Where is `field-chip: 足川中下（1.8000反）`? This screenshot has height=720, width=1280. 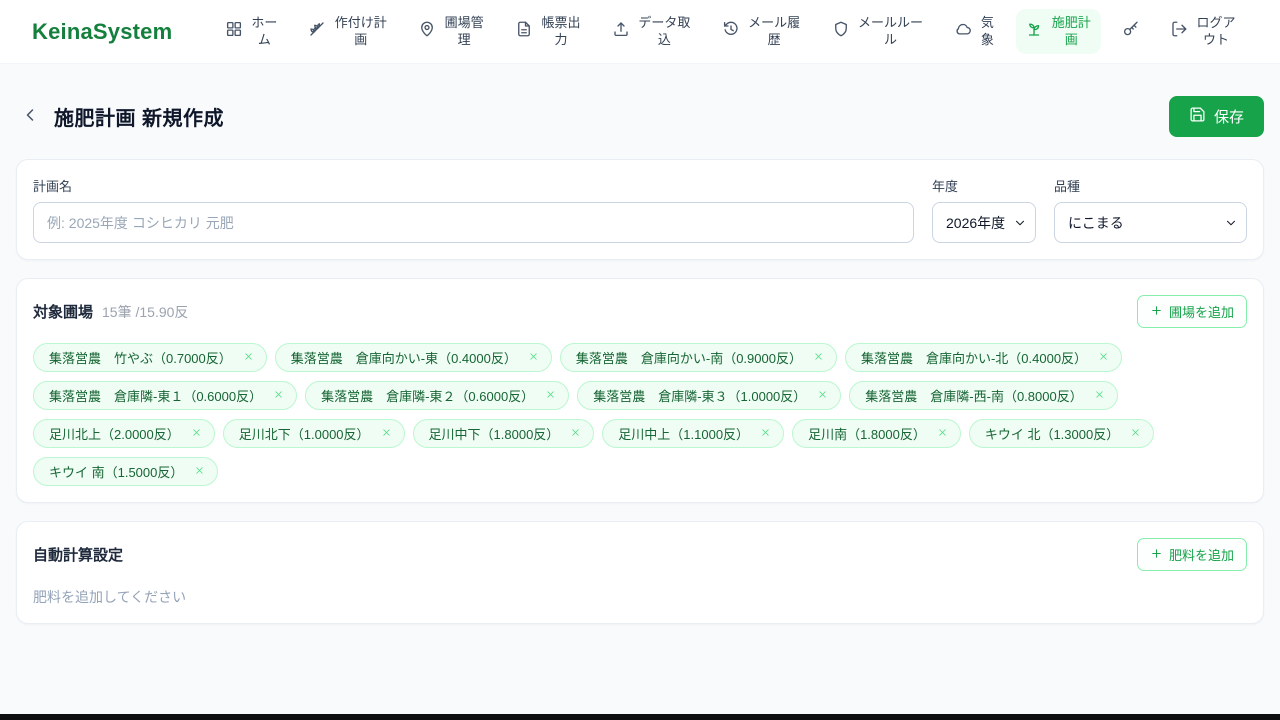 field-chip: 足川中下（1.8000反） is located at coordinates (503, 433).